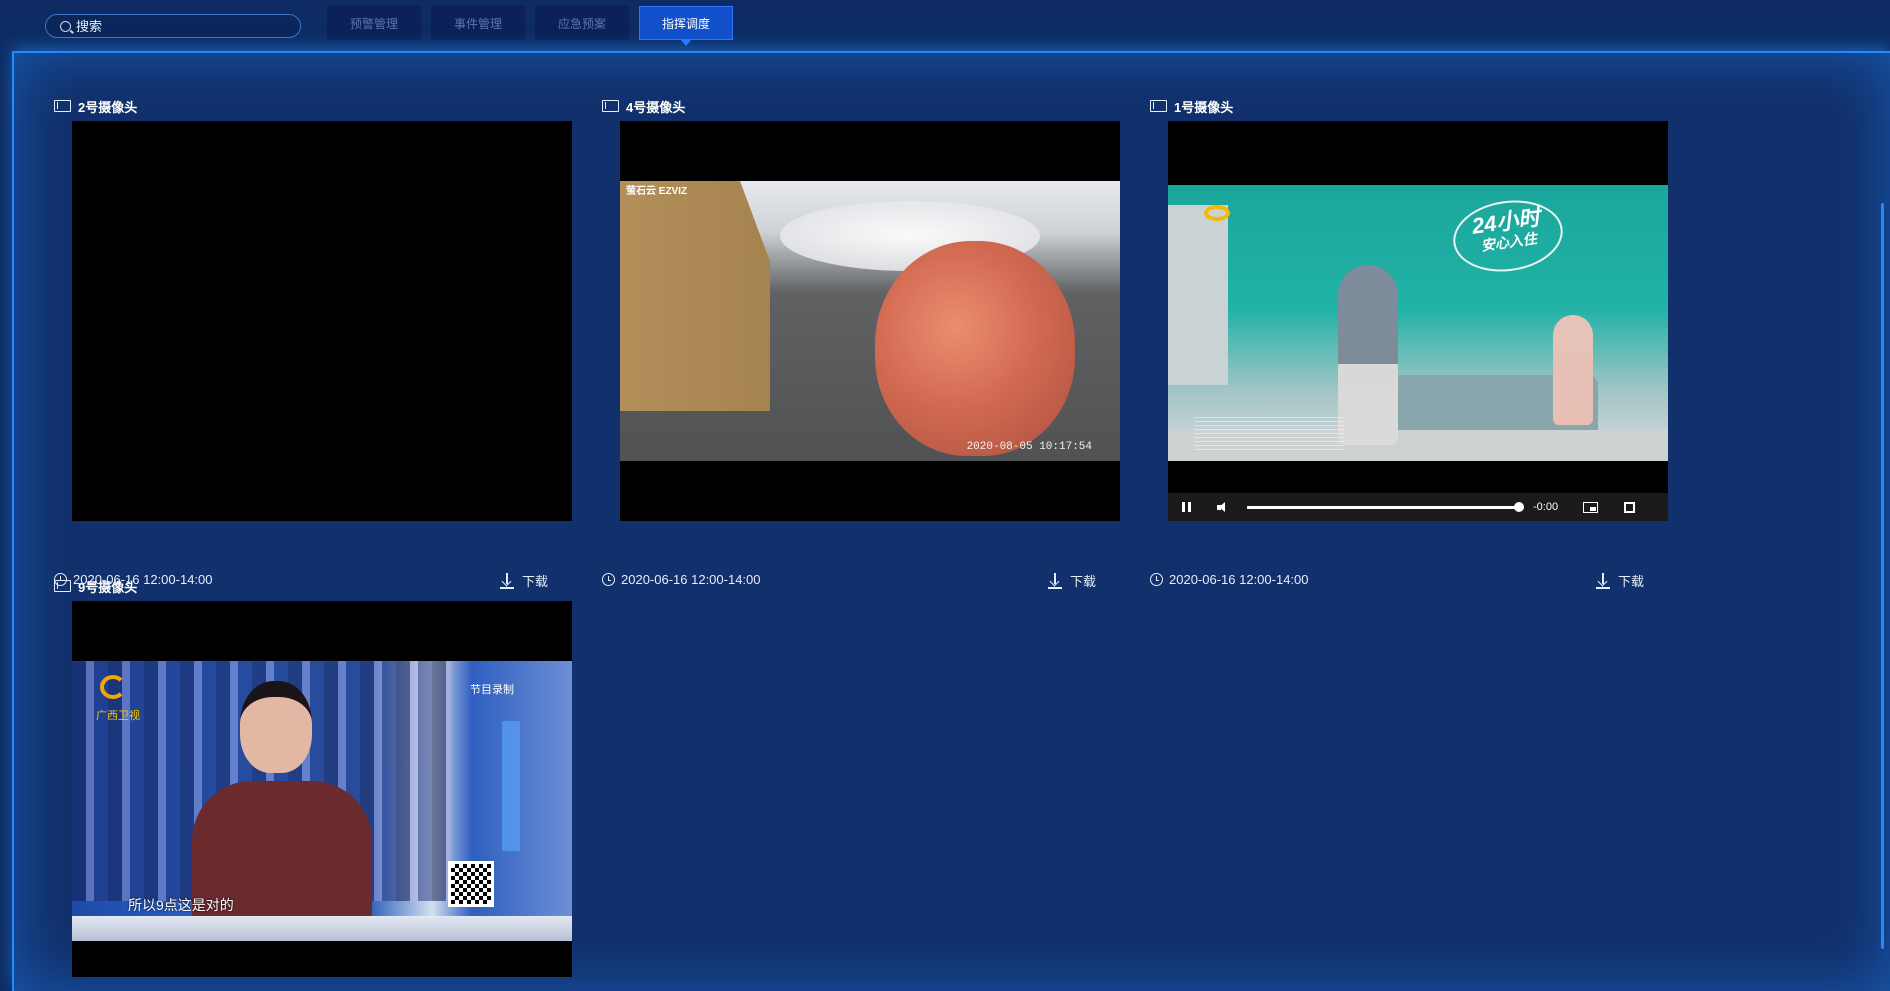  Describe the element at coordinates (322, 801) in the screenshot. I see `video-frame-tv-host: 广西卫视 节目录制 所以9点这是对的` at that location.